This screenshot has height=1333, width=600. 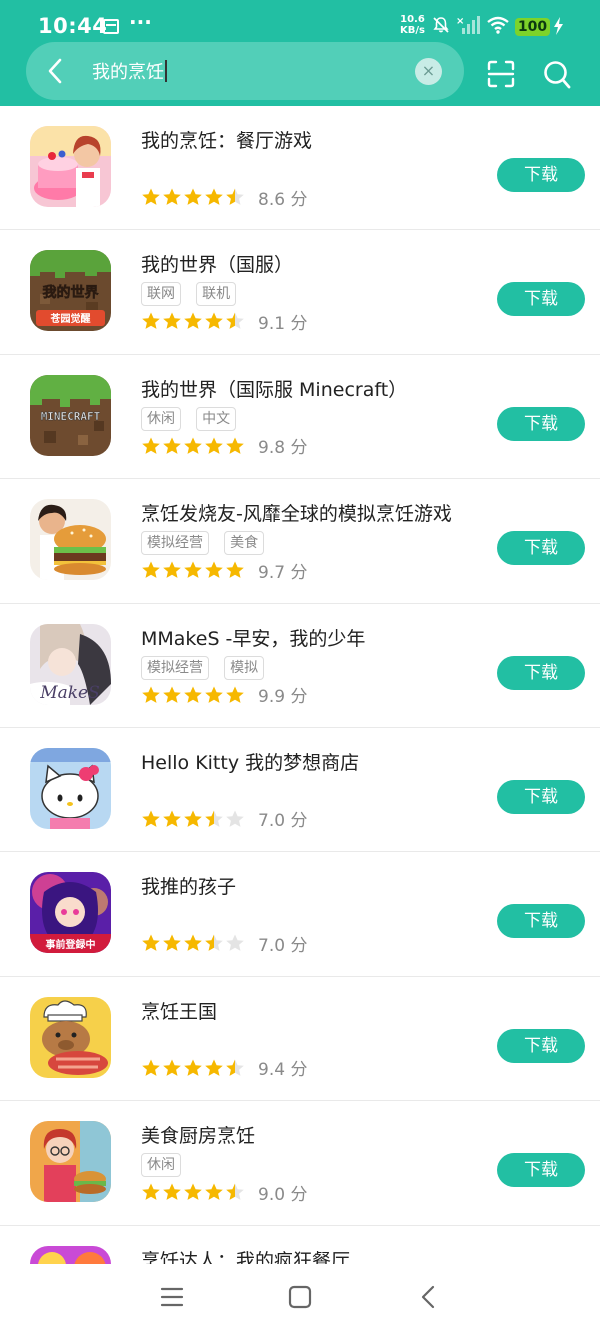 I want to click on scan-icon, so click(x=501, y=74).